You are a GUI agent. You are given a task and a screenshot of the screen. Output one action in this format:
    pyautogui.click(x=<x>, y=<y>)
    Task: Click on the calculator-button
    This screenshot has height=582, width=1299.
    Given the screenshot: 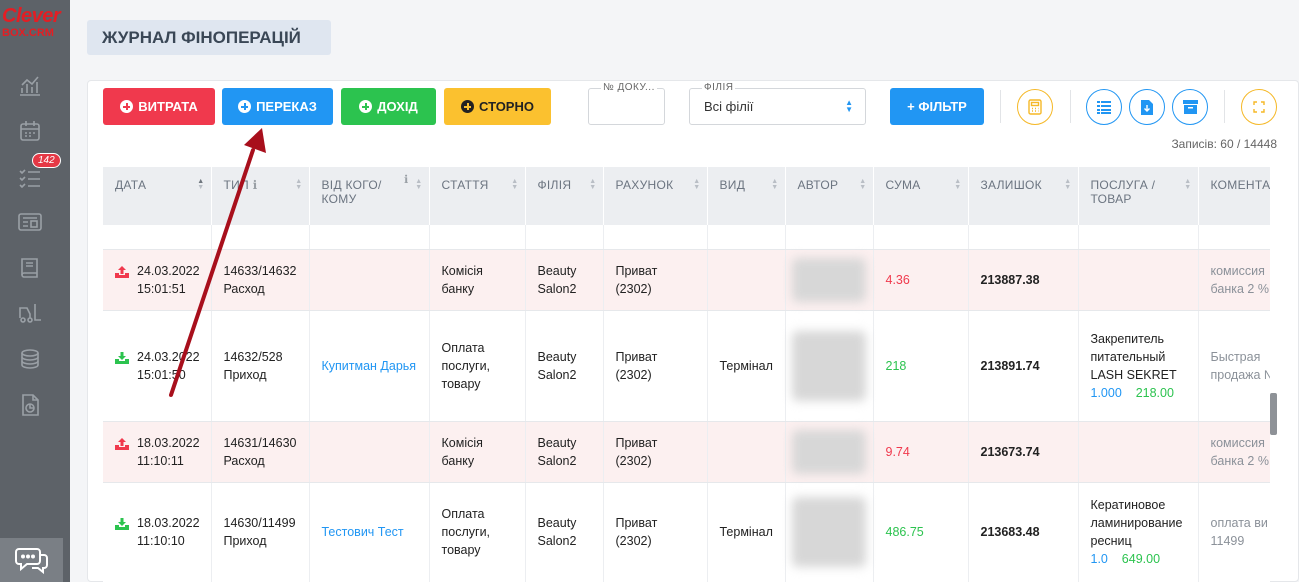 What is the action you would take?
    pyautogui.click(x=1035, y=107)
    